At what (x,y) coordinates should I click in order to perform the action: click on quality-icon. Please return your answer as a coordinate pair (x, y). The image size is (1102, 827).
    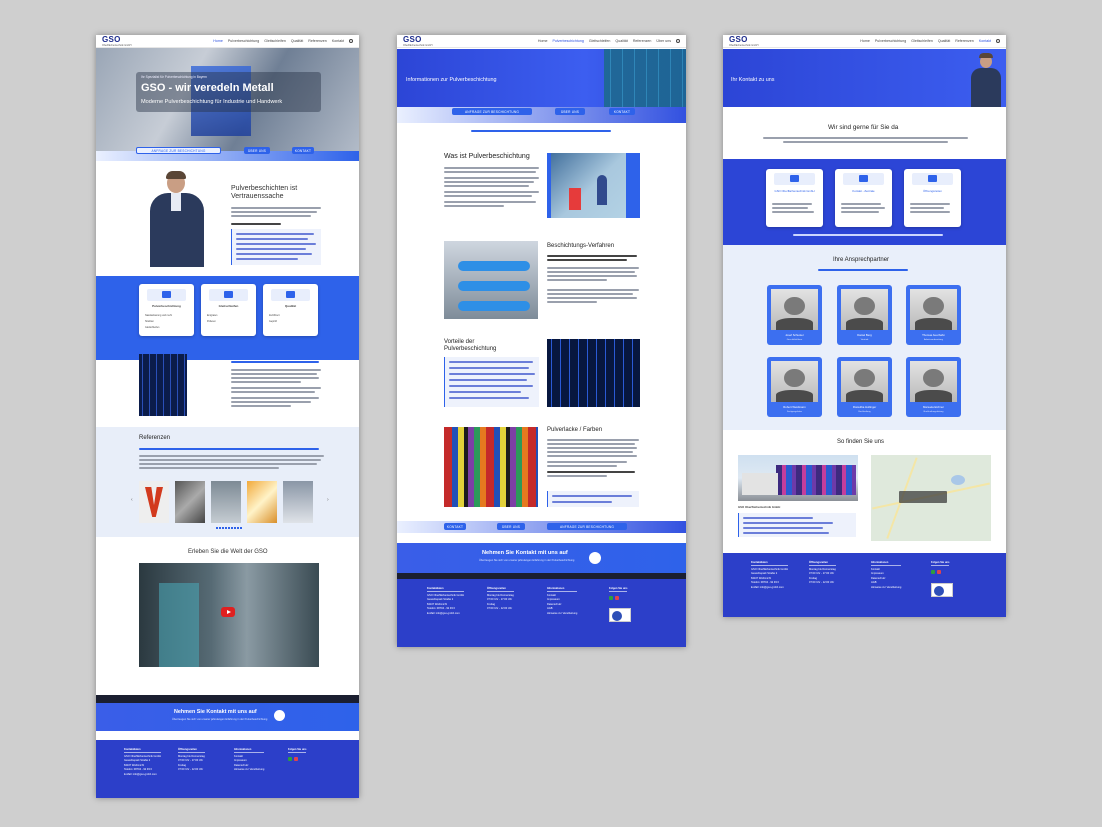
    Looking at the image, I should click on (290, 294).